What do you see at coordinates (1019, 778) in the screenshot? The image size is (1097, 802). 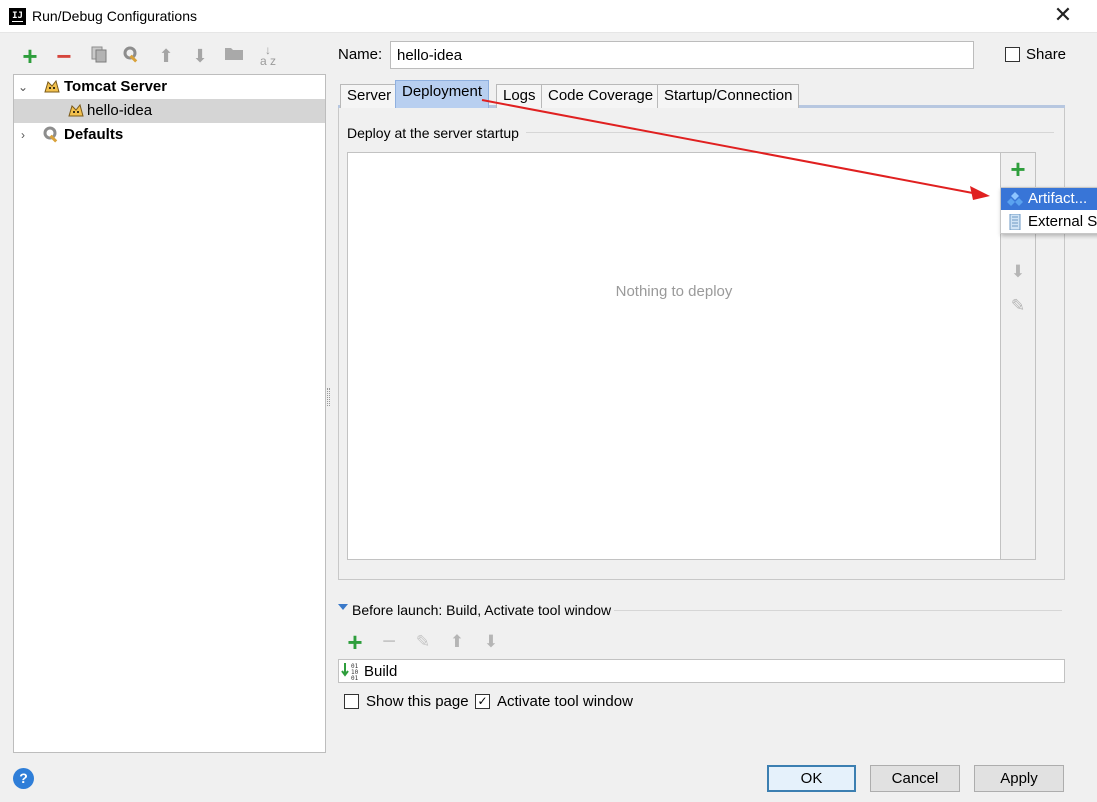 I see `apply-button: Apply` at bounding box center [1019, 778].